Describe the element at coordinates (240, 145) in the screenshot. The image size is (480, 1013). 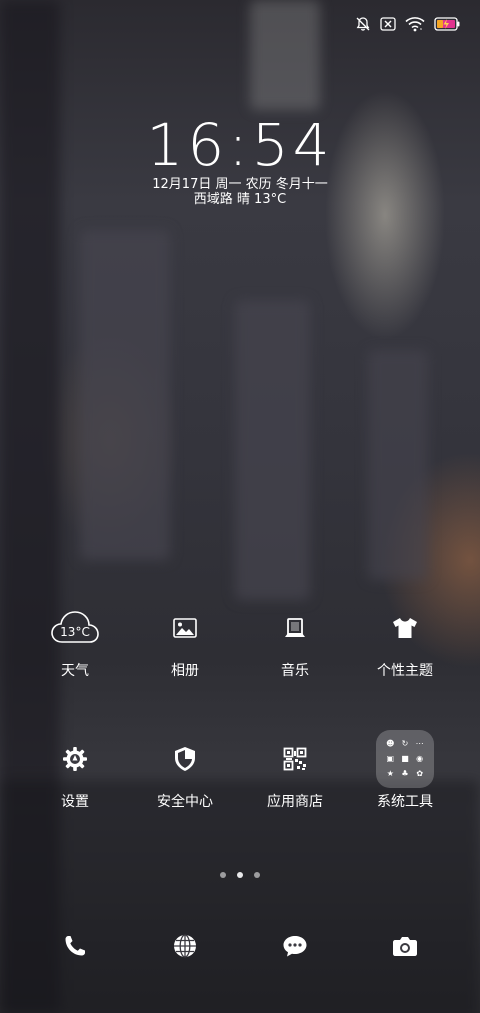
I see `clock-time: 16:54` at that location.